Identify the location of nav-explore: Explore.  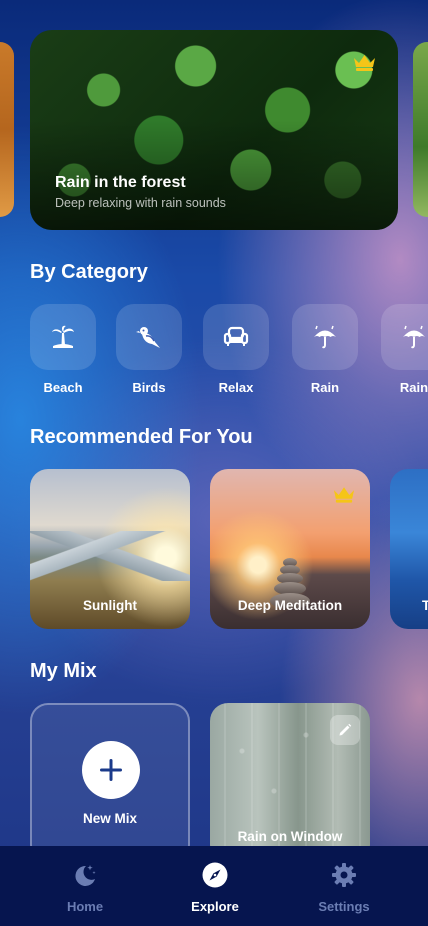
(215, 888).